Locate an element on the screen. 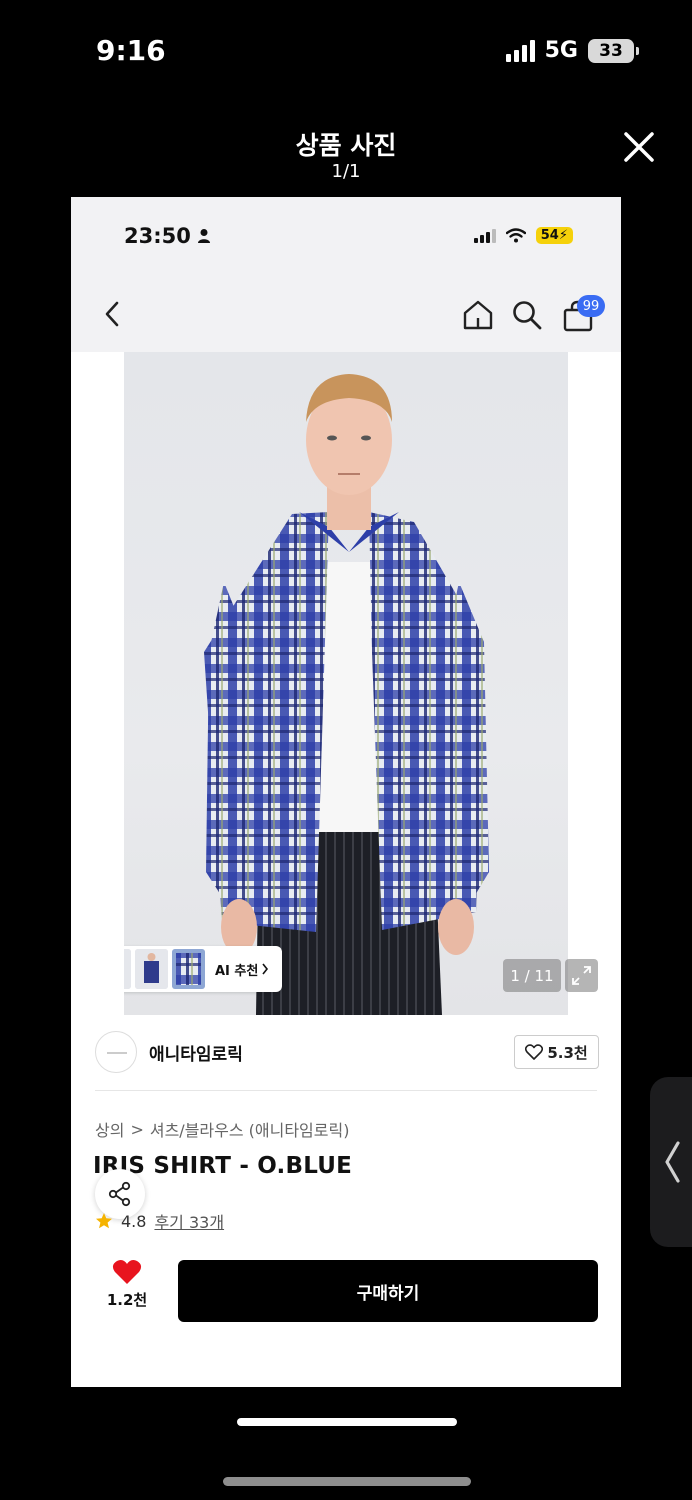  side-panel-handle is located at coordinates (671, 1162).